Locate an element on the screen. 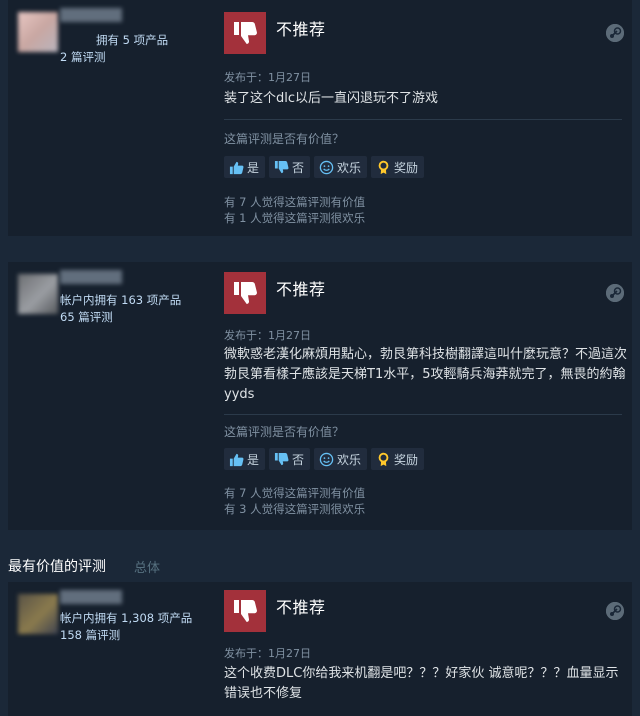 The width and height of the screenshot is (640, 716). author-products-owned: 拥有 5 项产品 is located at coordinates (132, 40).